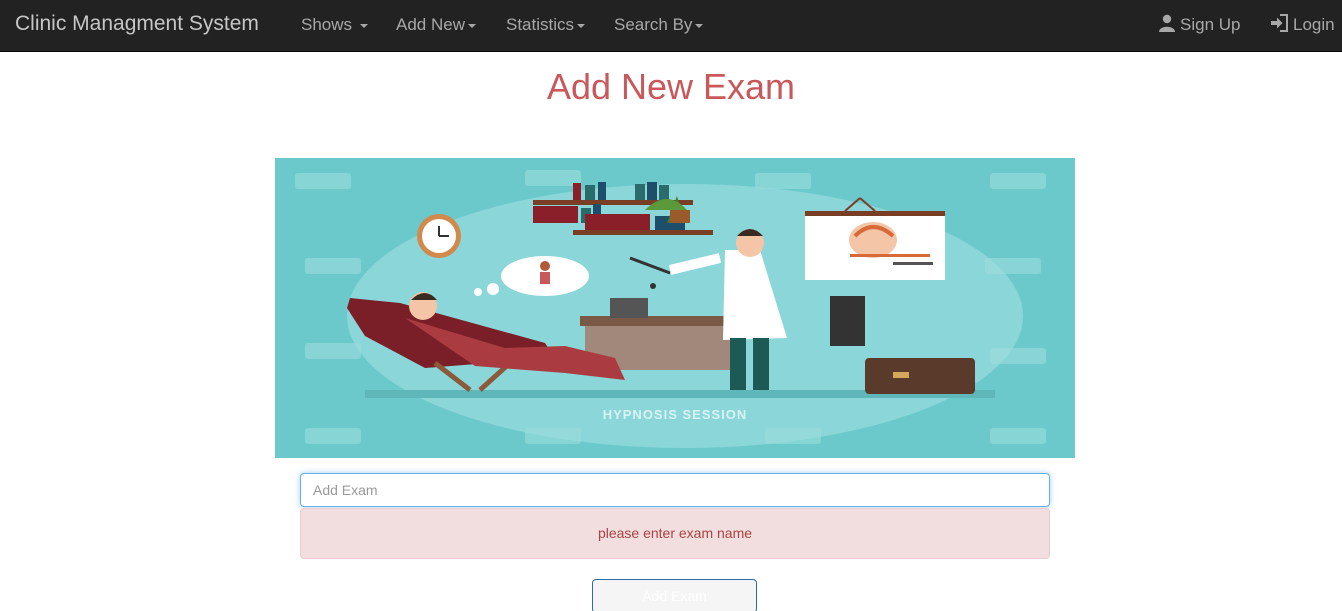  What do you see at coordinates (1167, 23) in the screenshot?
I see `user-icon` at bounding box center [1167, 23].